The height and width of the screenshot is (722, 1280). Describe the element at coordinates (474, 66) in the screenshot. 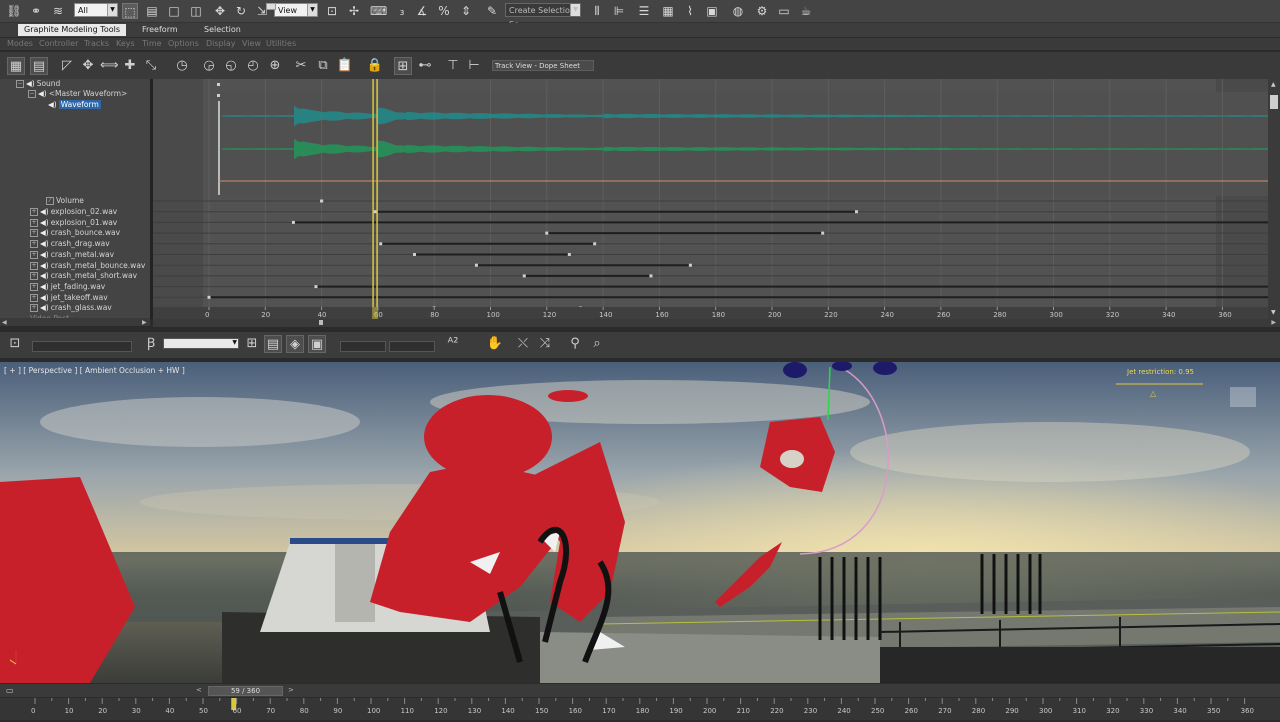

I see `modify-child-keys-icon: ⊢` at that location.